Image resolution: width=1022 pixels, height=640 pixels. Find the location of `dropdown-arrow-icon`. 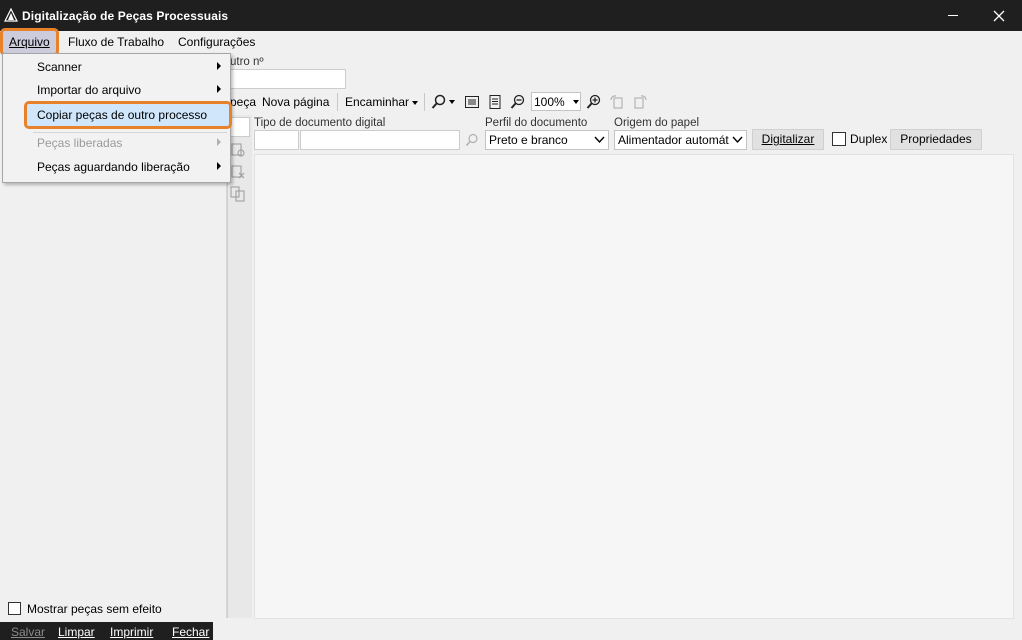

dropdown-arrow-icon is located at coordinates (415, 102).